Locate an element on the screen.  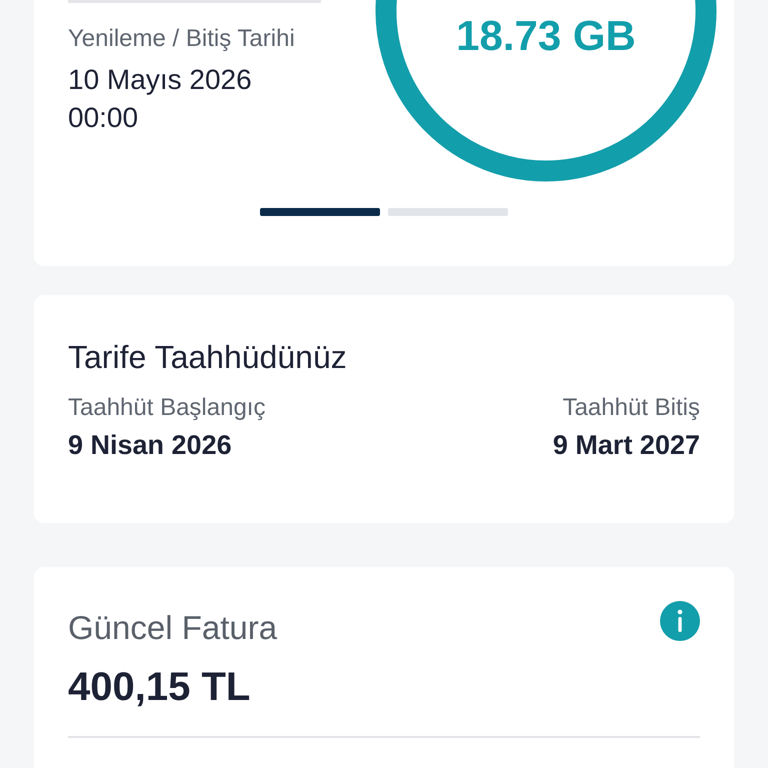
end-label: Taahhüt Bitiş is located at coordinates (631, 408).